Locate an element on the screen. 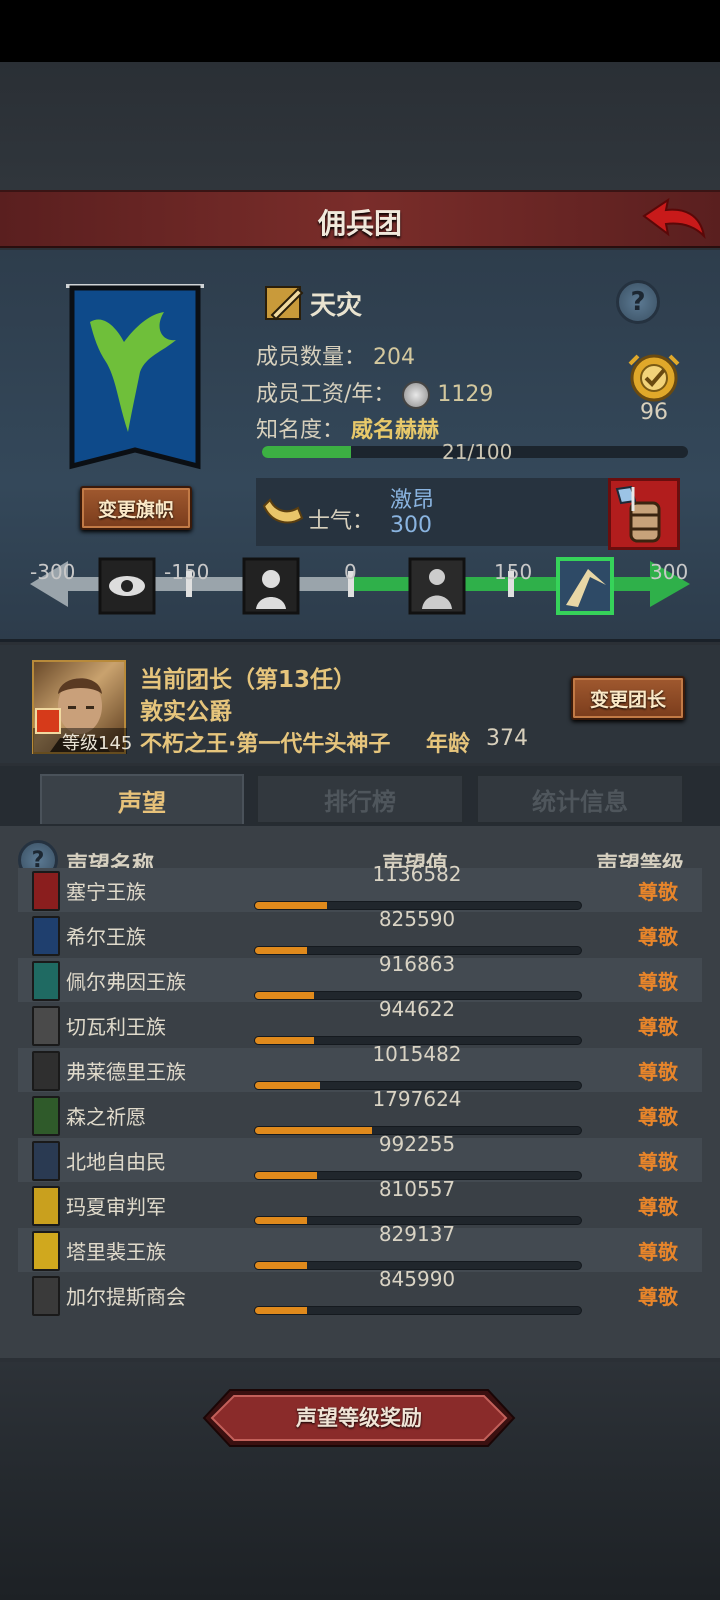 The width and height of the screenshot is (720, 1600). minotaur-icon is located at coordinates (48, 721).